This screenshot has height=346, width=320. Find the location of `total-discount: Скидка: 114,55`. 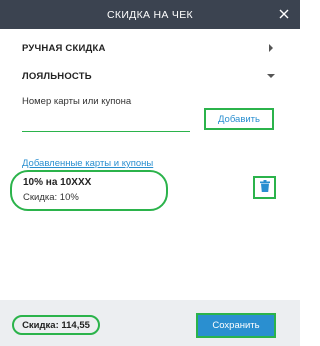

total-discount: Скидка: 114,55 is located at coordinates (56, 325).